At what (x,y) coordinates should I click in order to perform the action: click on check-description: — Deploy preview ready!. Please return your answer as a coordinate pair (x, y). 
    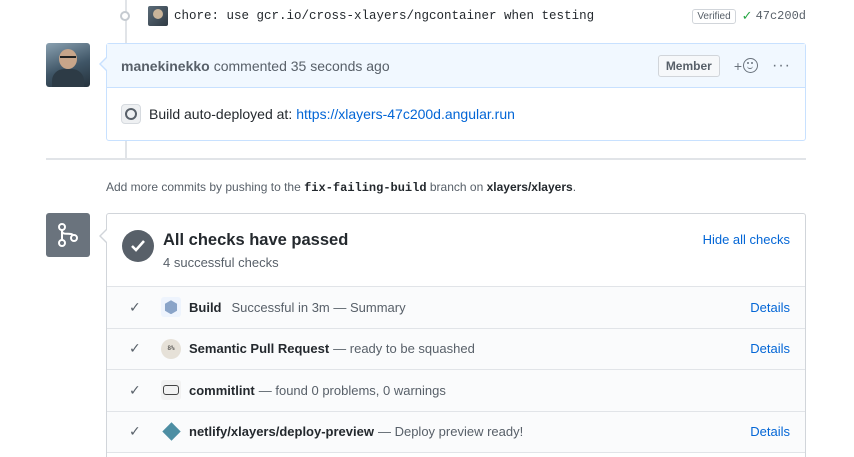
    Looking at the image, I should click on (450, 432).